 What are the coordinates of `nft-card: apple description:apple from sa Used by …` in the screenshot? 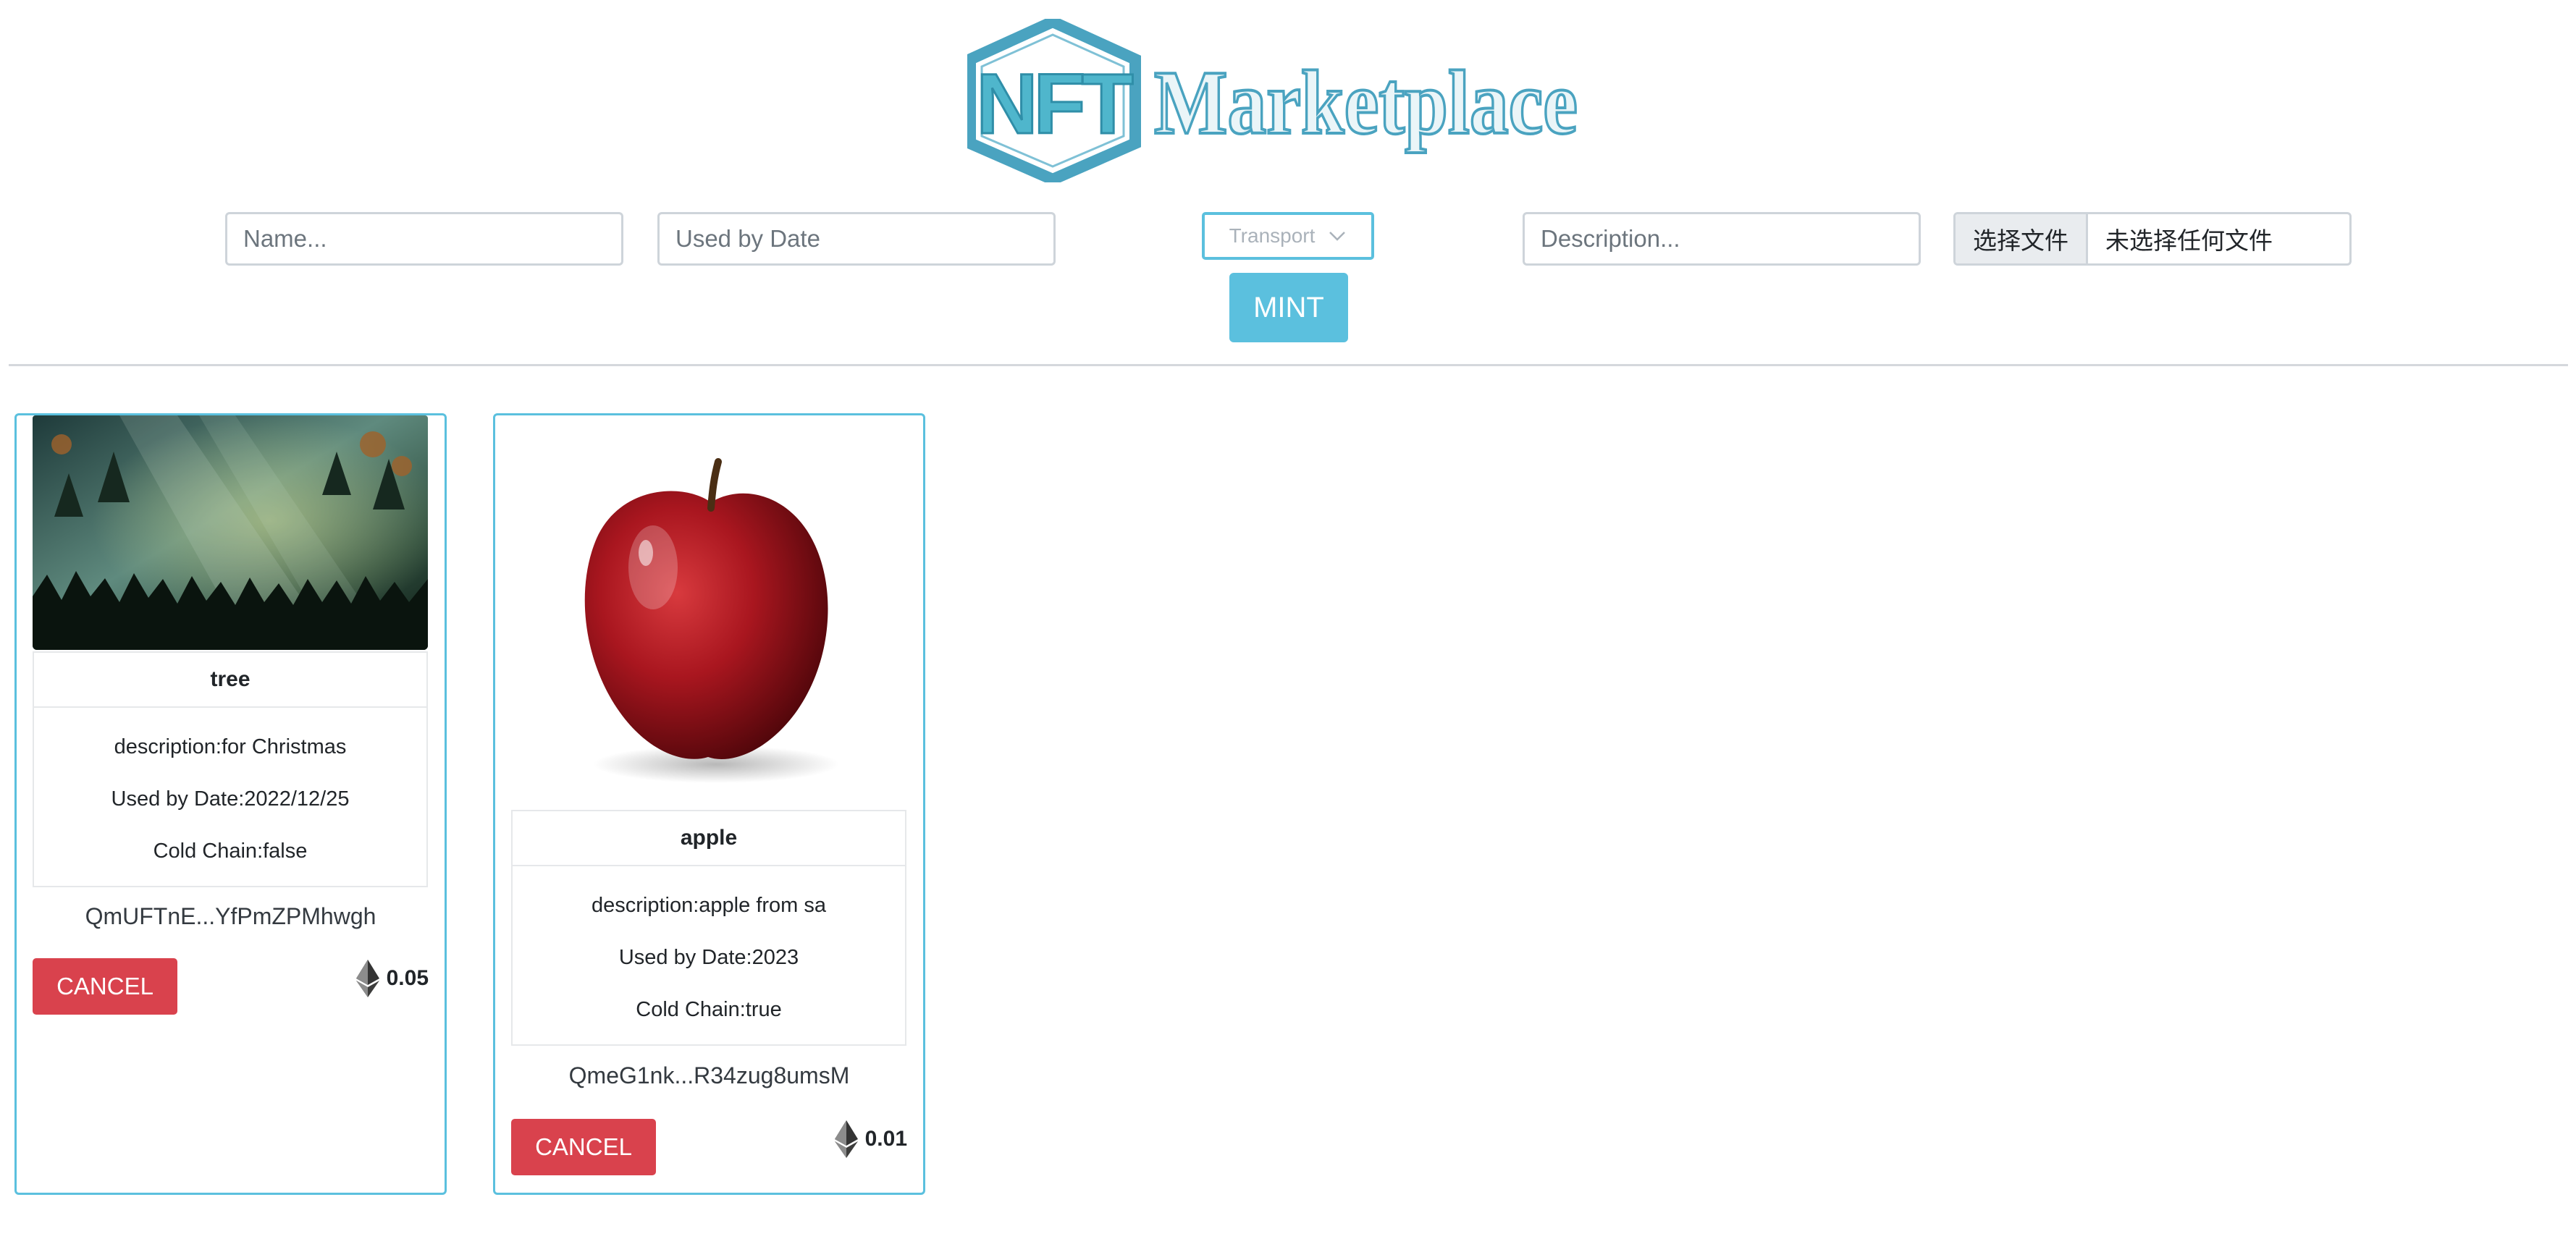 It's located at (709, 804).